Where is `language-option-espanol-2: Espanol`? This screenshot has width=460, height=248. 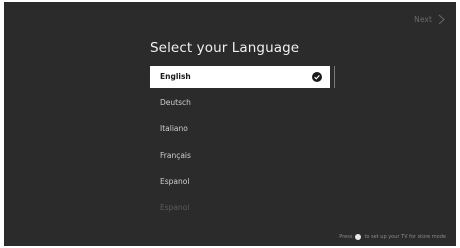 language-option-espanol-2: Espanol is located at coordinates (240, 208).